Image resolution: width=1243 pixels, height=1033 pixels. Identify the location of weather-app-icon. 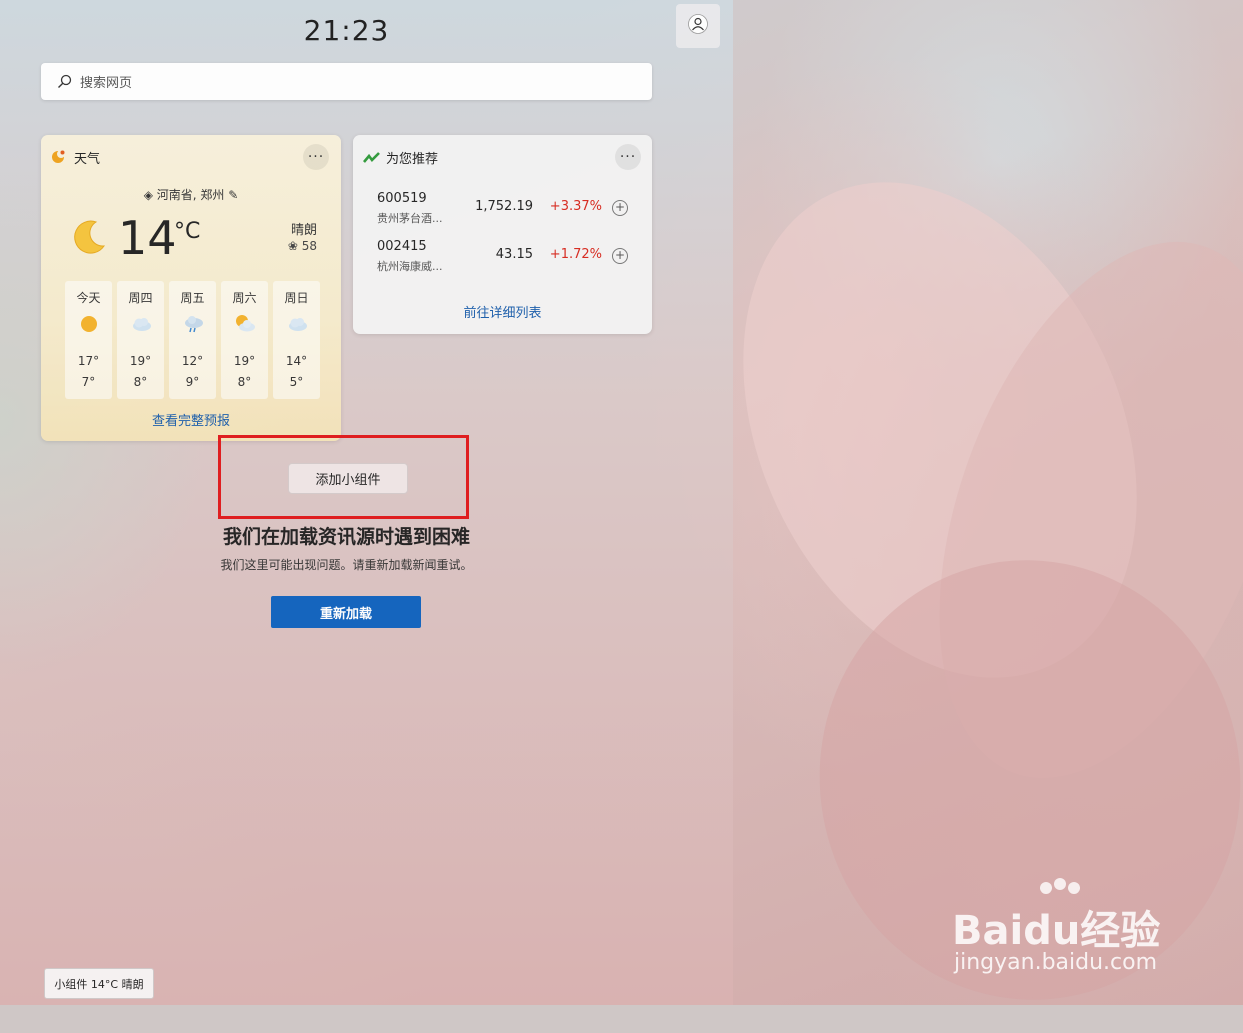
(59, 158).